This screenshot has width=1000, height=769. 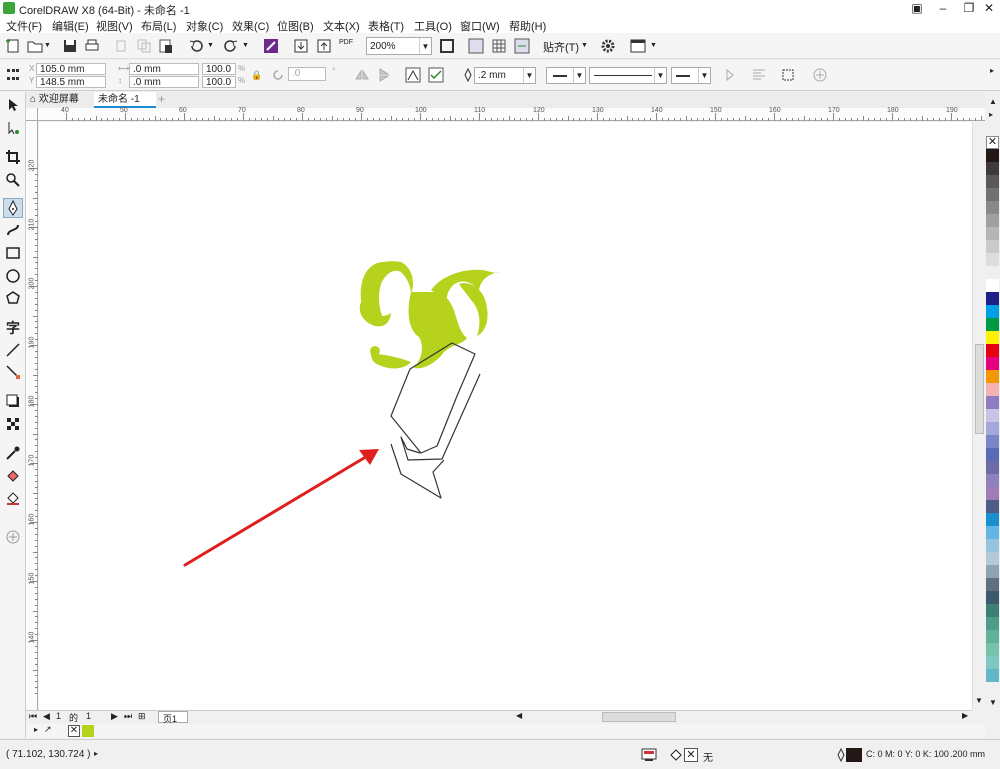 What do you see at coordinates (158, 26) in the screenshot?
I see `menu-layout: 布局(L)` at bounding box center [158, 26].